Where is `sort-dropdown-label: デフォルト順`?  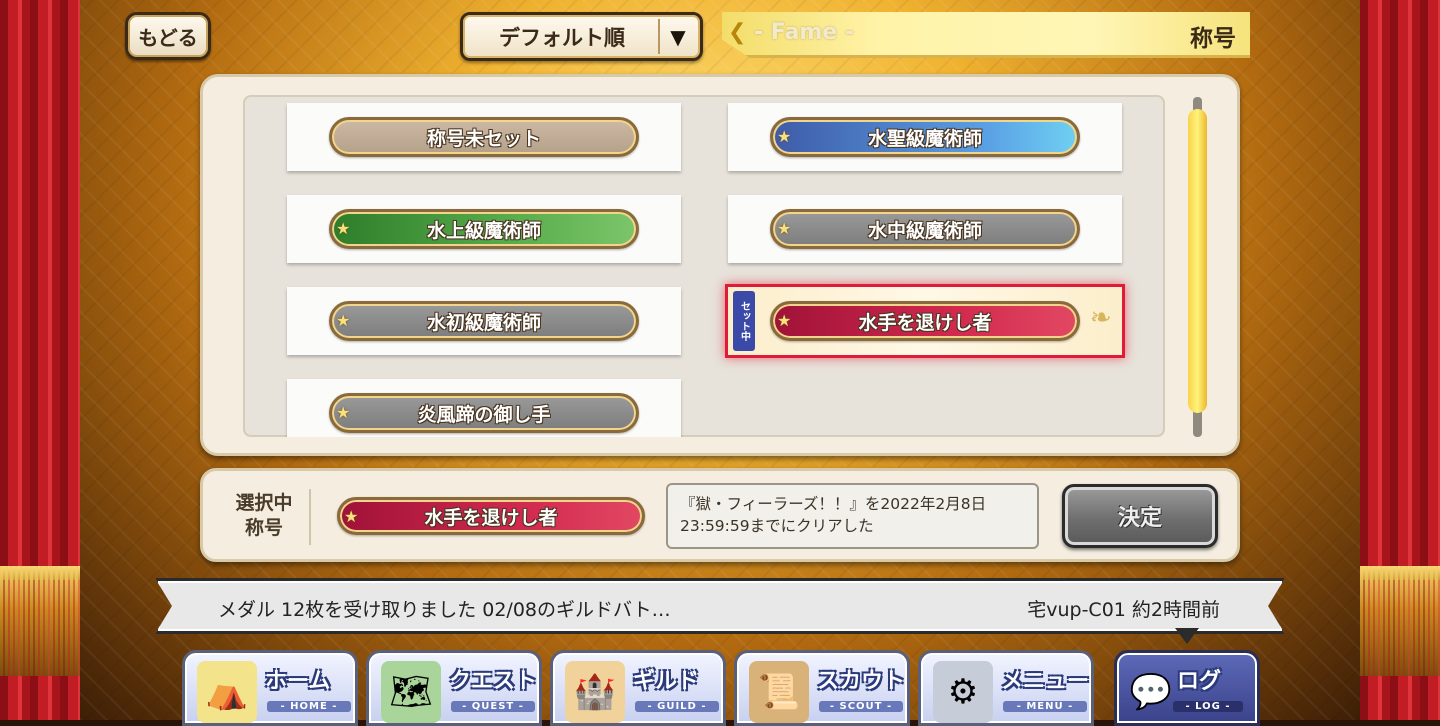
sort-dropdown-label: デフォルト順 is located at coordinates (562, 37).